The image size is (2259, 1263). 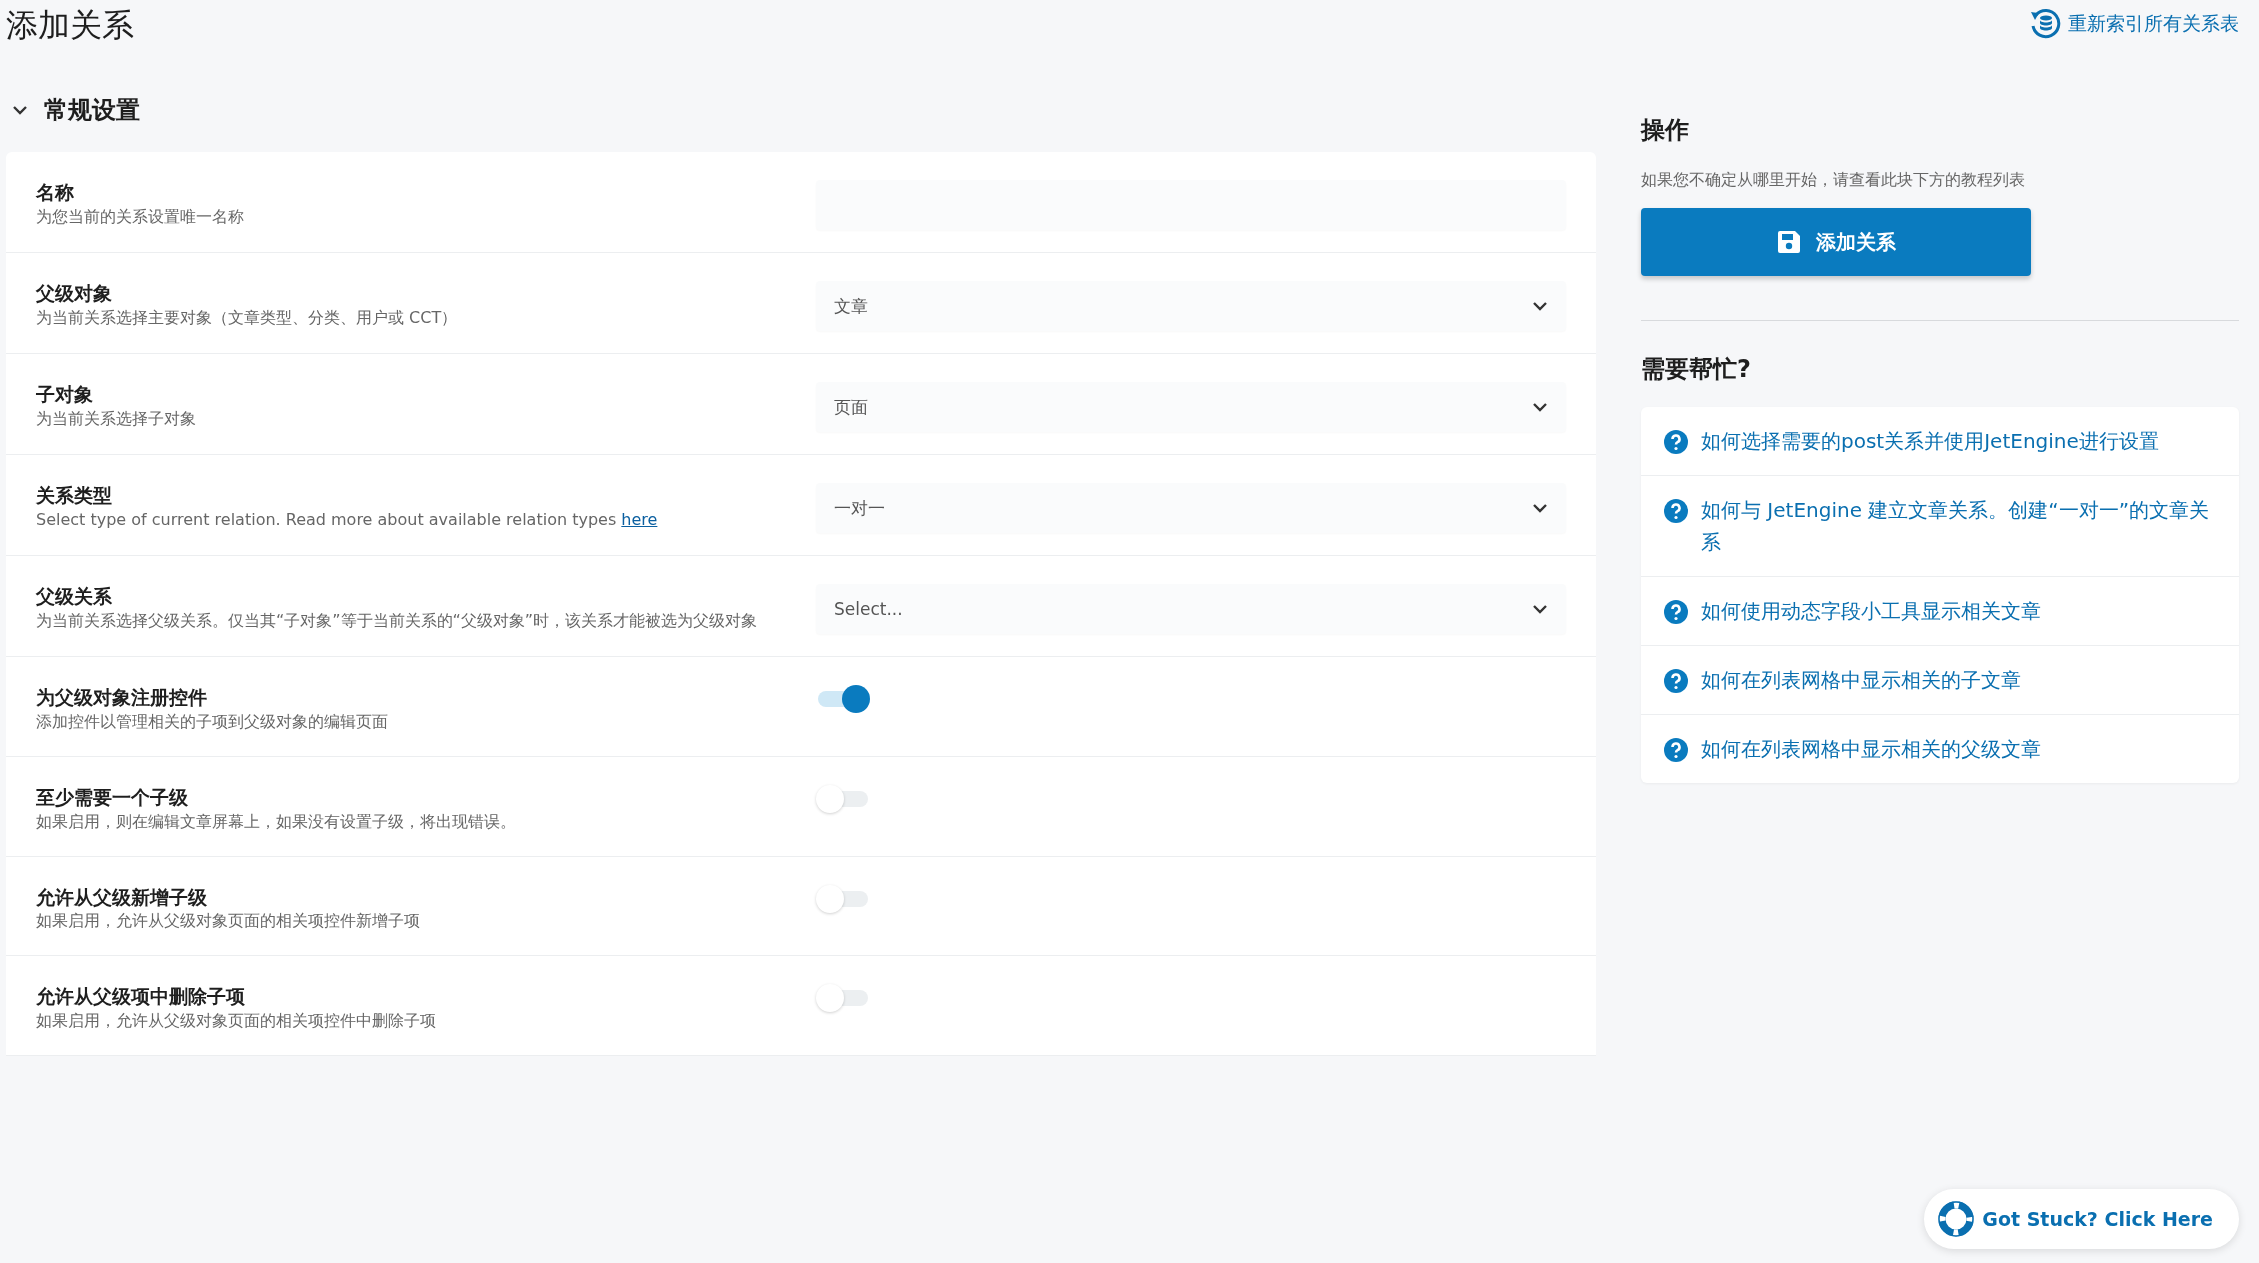 I want to click on help-link: 如何与 JetEngine 建立文章关系。创建“一对一”的文章关系, so click(x=1940, y=526).